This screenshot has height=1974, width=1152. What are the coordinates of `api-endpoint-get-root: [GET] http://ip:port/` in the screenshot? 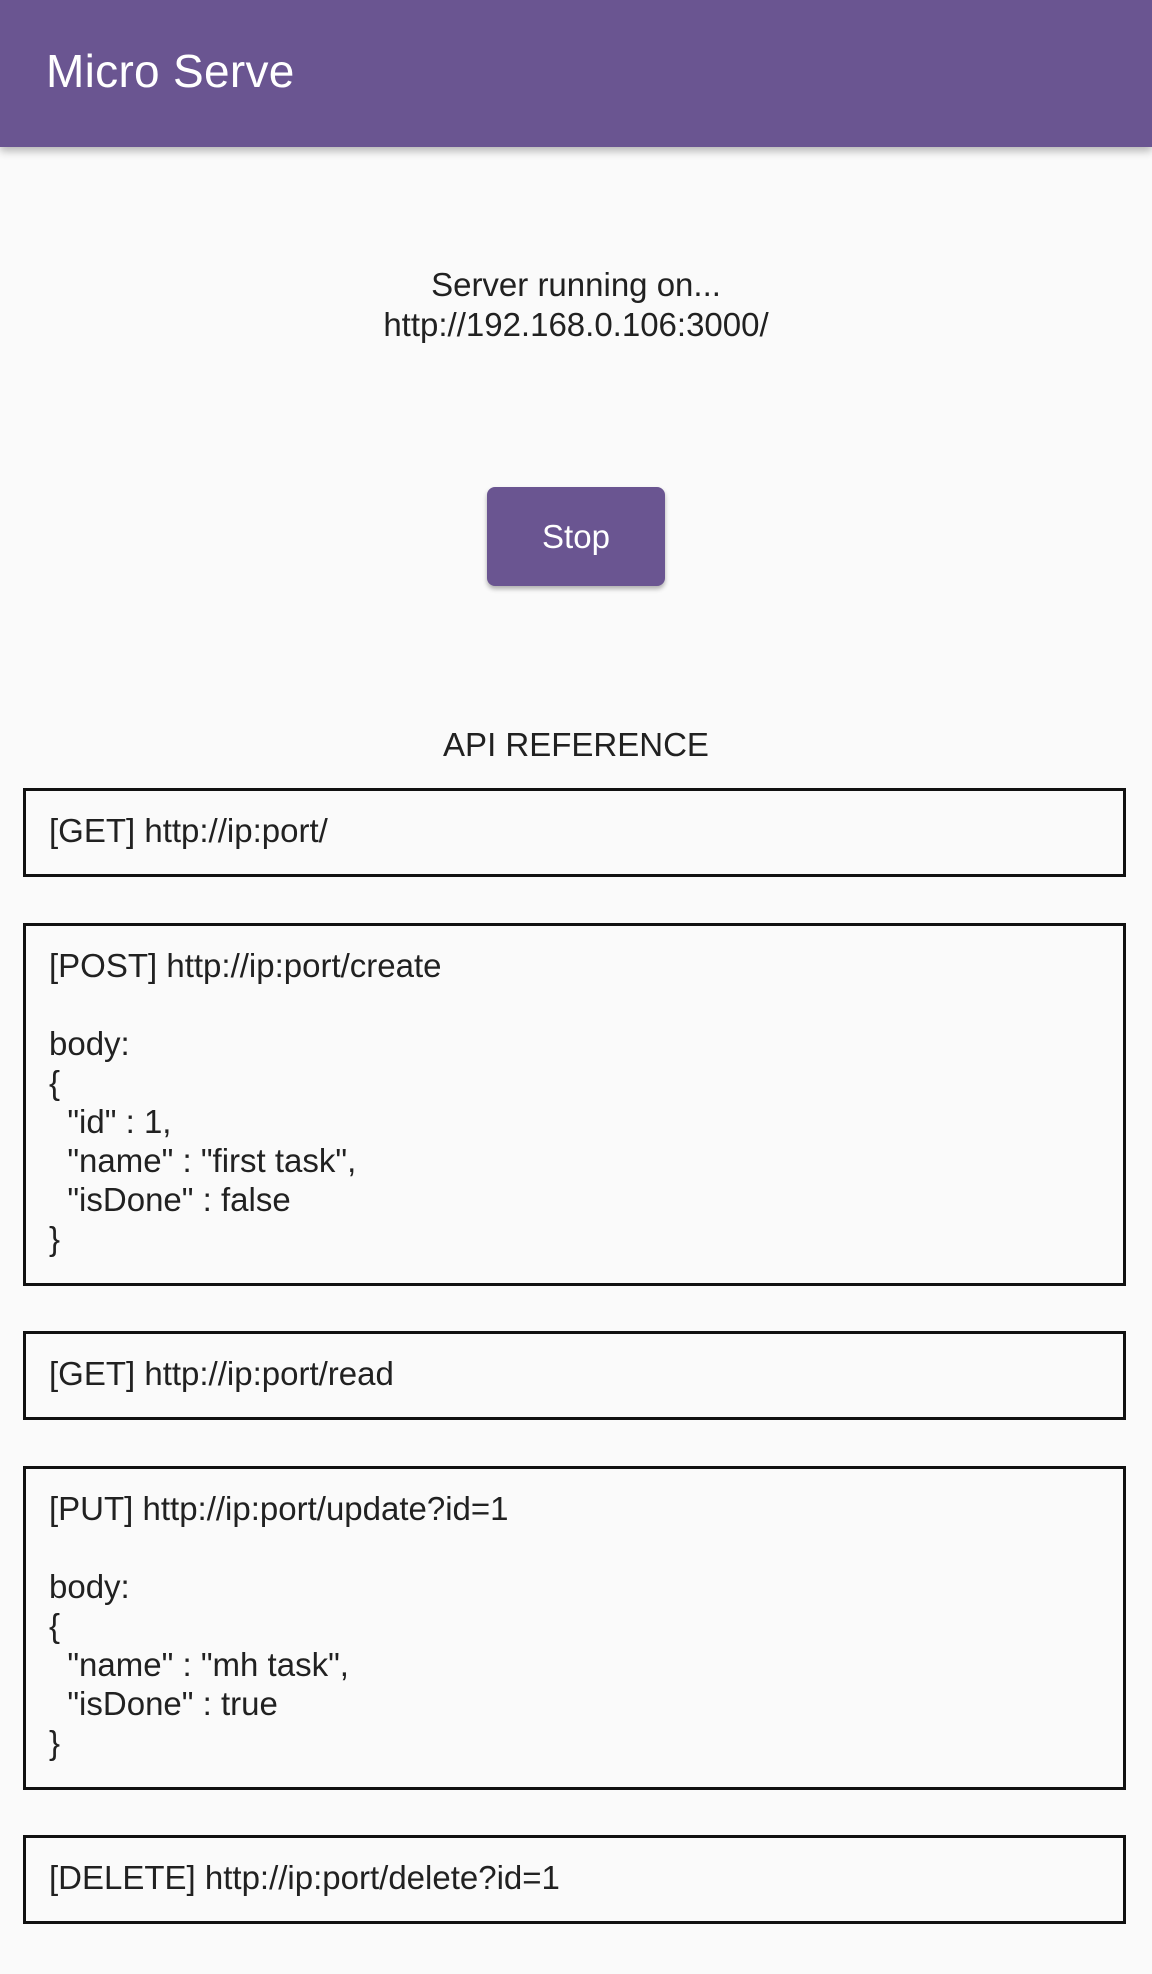 It's located at (574, 832).